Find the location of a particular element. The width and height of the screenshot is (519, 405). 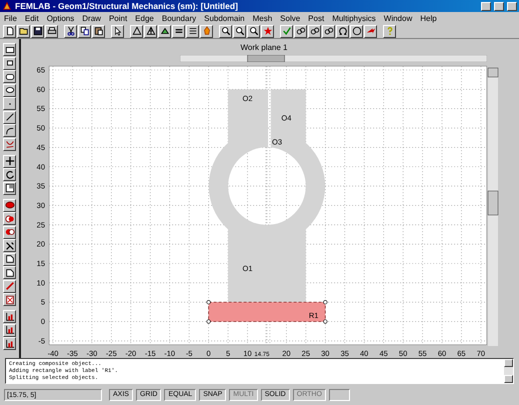

menu-item: Post is located at coordinates (316, 18).